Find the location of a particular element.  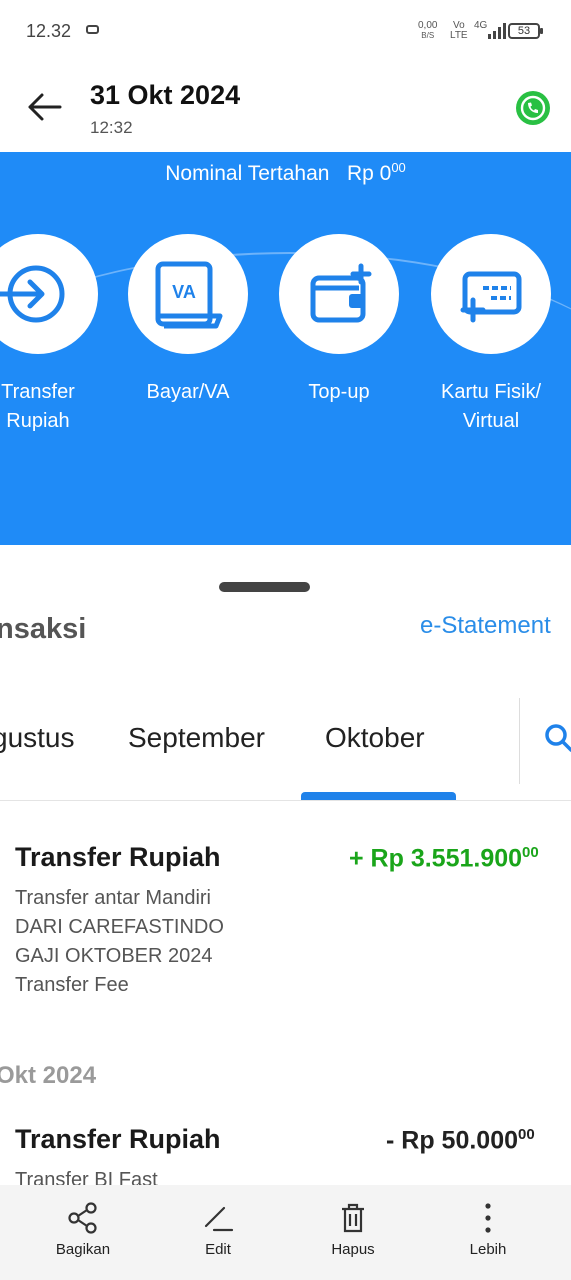

wallet-icon is located at coordinates (341, 293).